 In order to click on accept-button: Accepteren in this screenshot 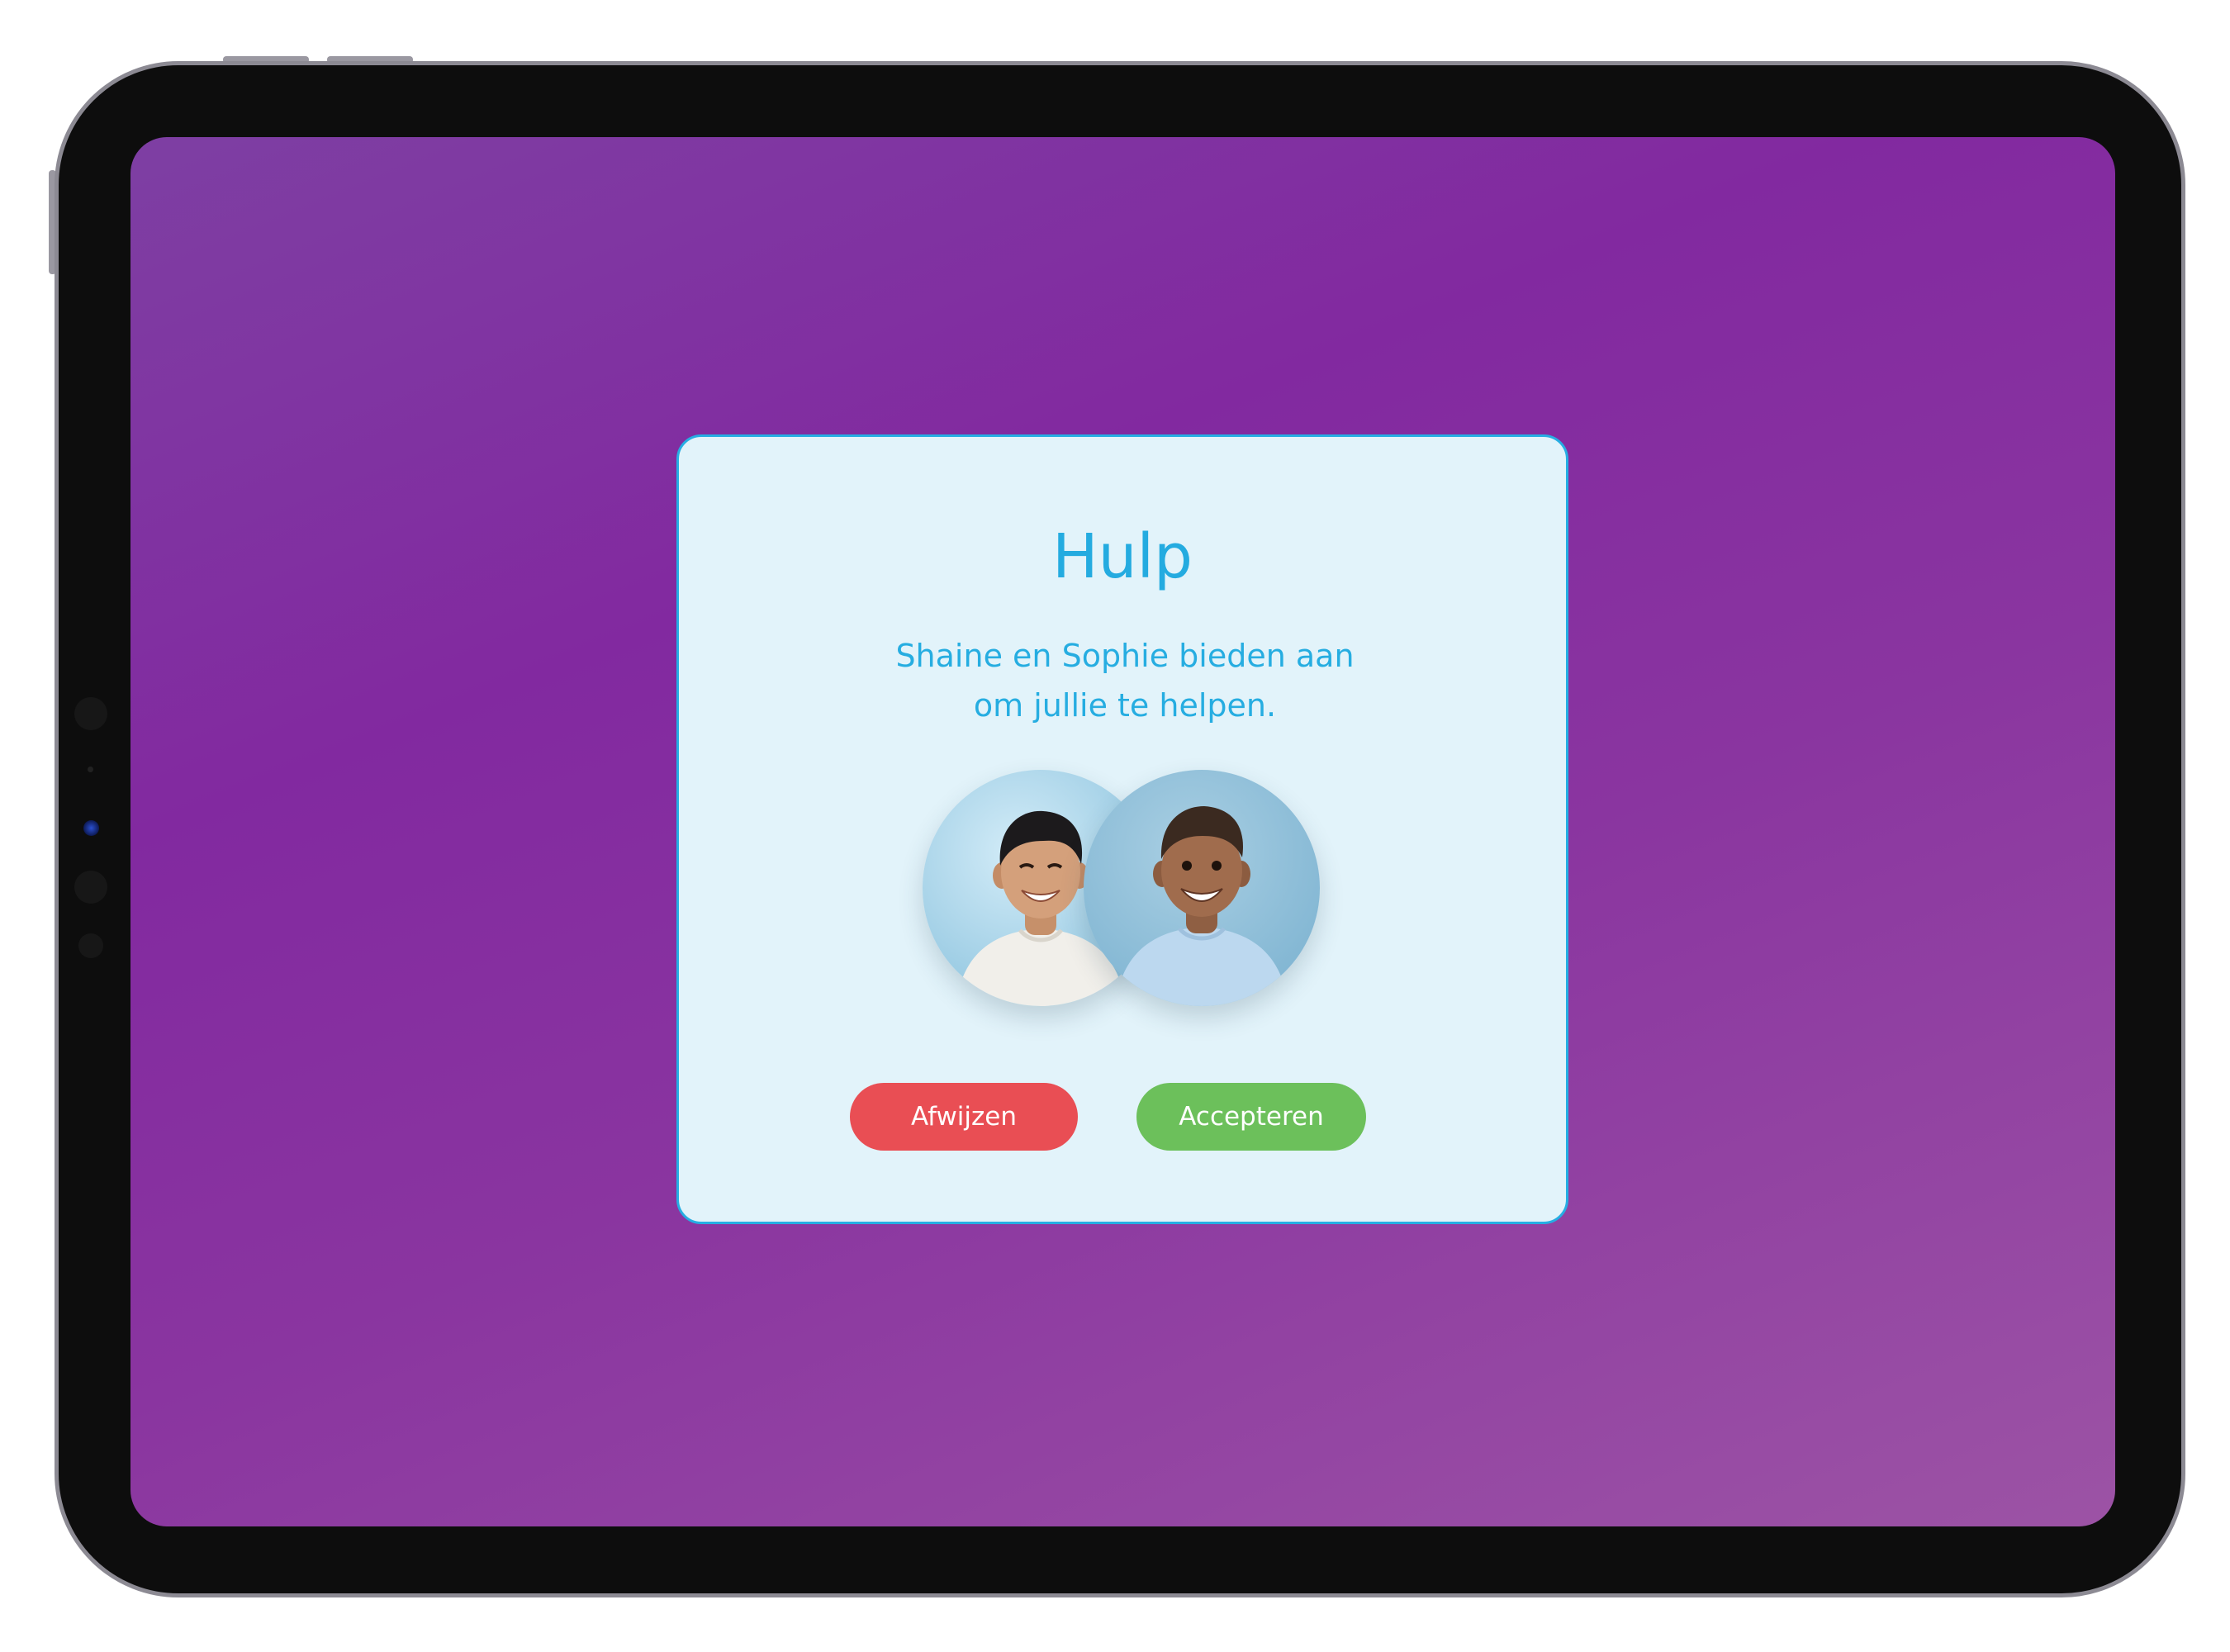, I will do `click(1251, 1117)`.